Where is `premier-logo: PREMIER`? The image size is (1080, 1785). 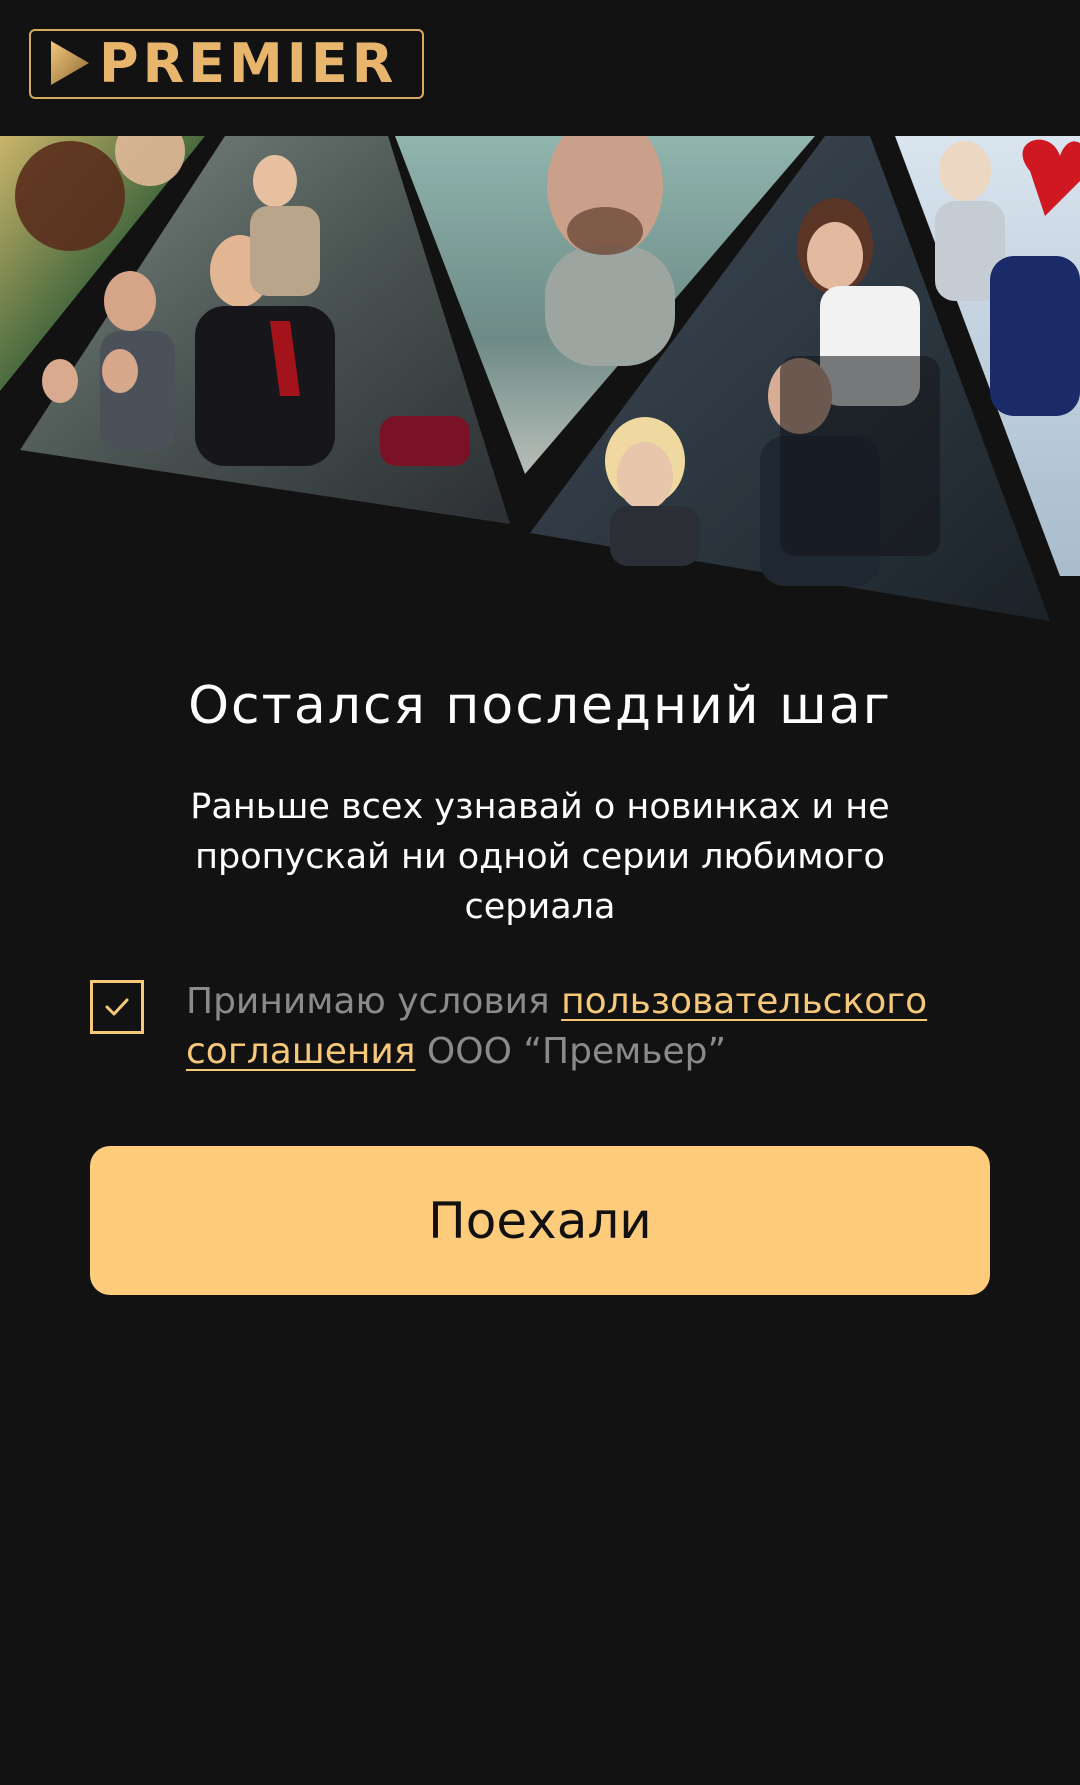 premier-logo: PREMIER is located at coordinates (226, 64).